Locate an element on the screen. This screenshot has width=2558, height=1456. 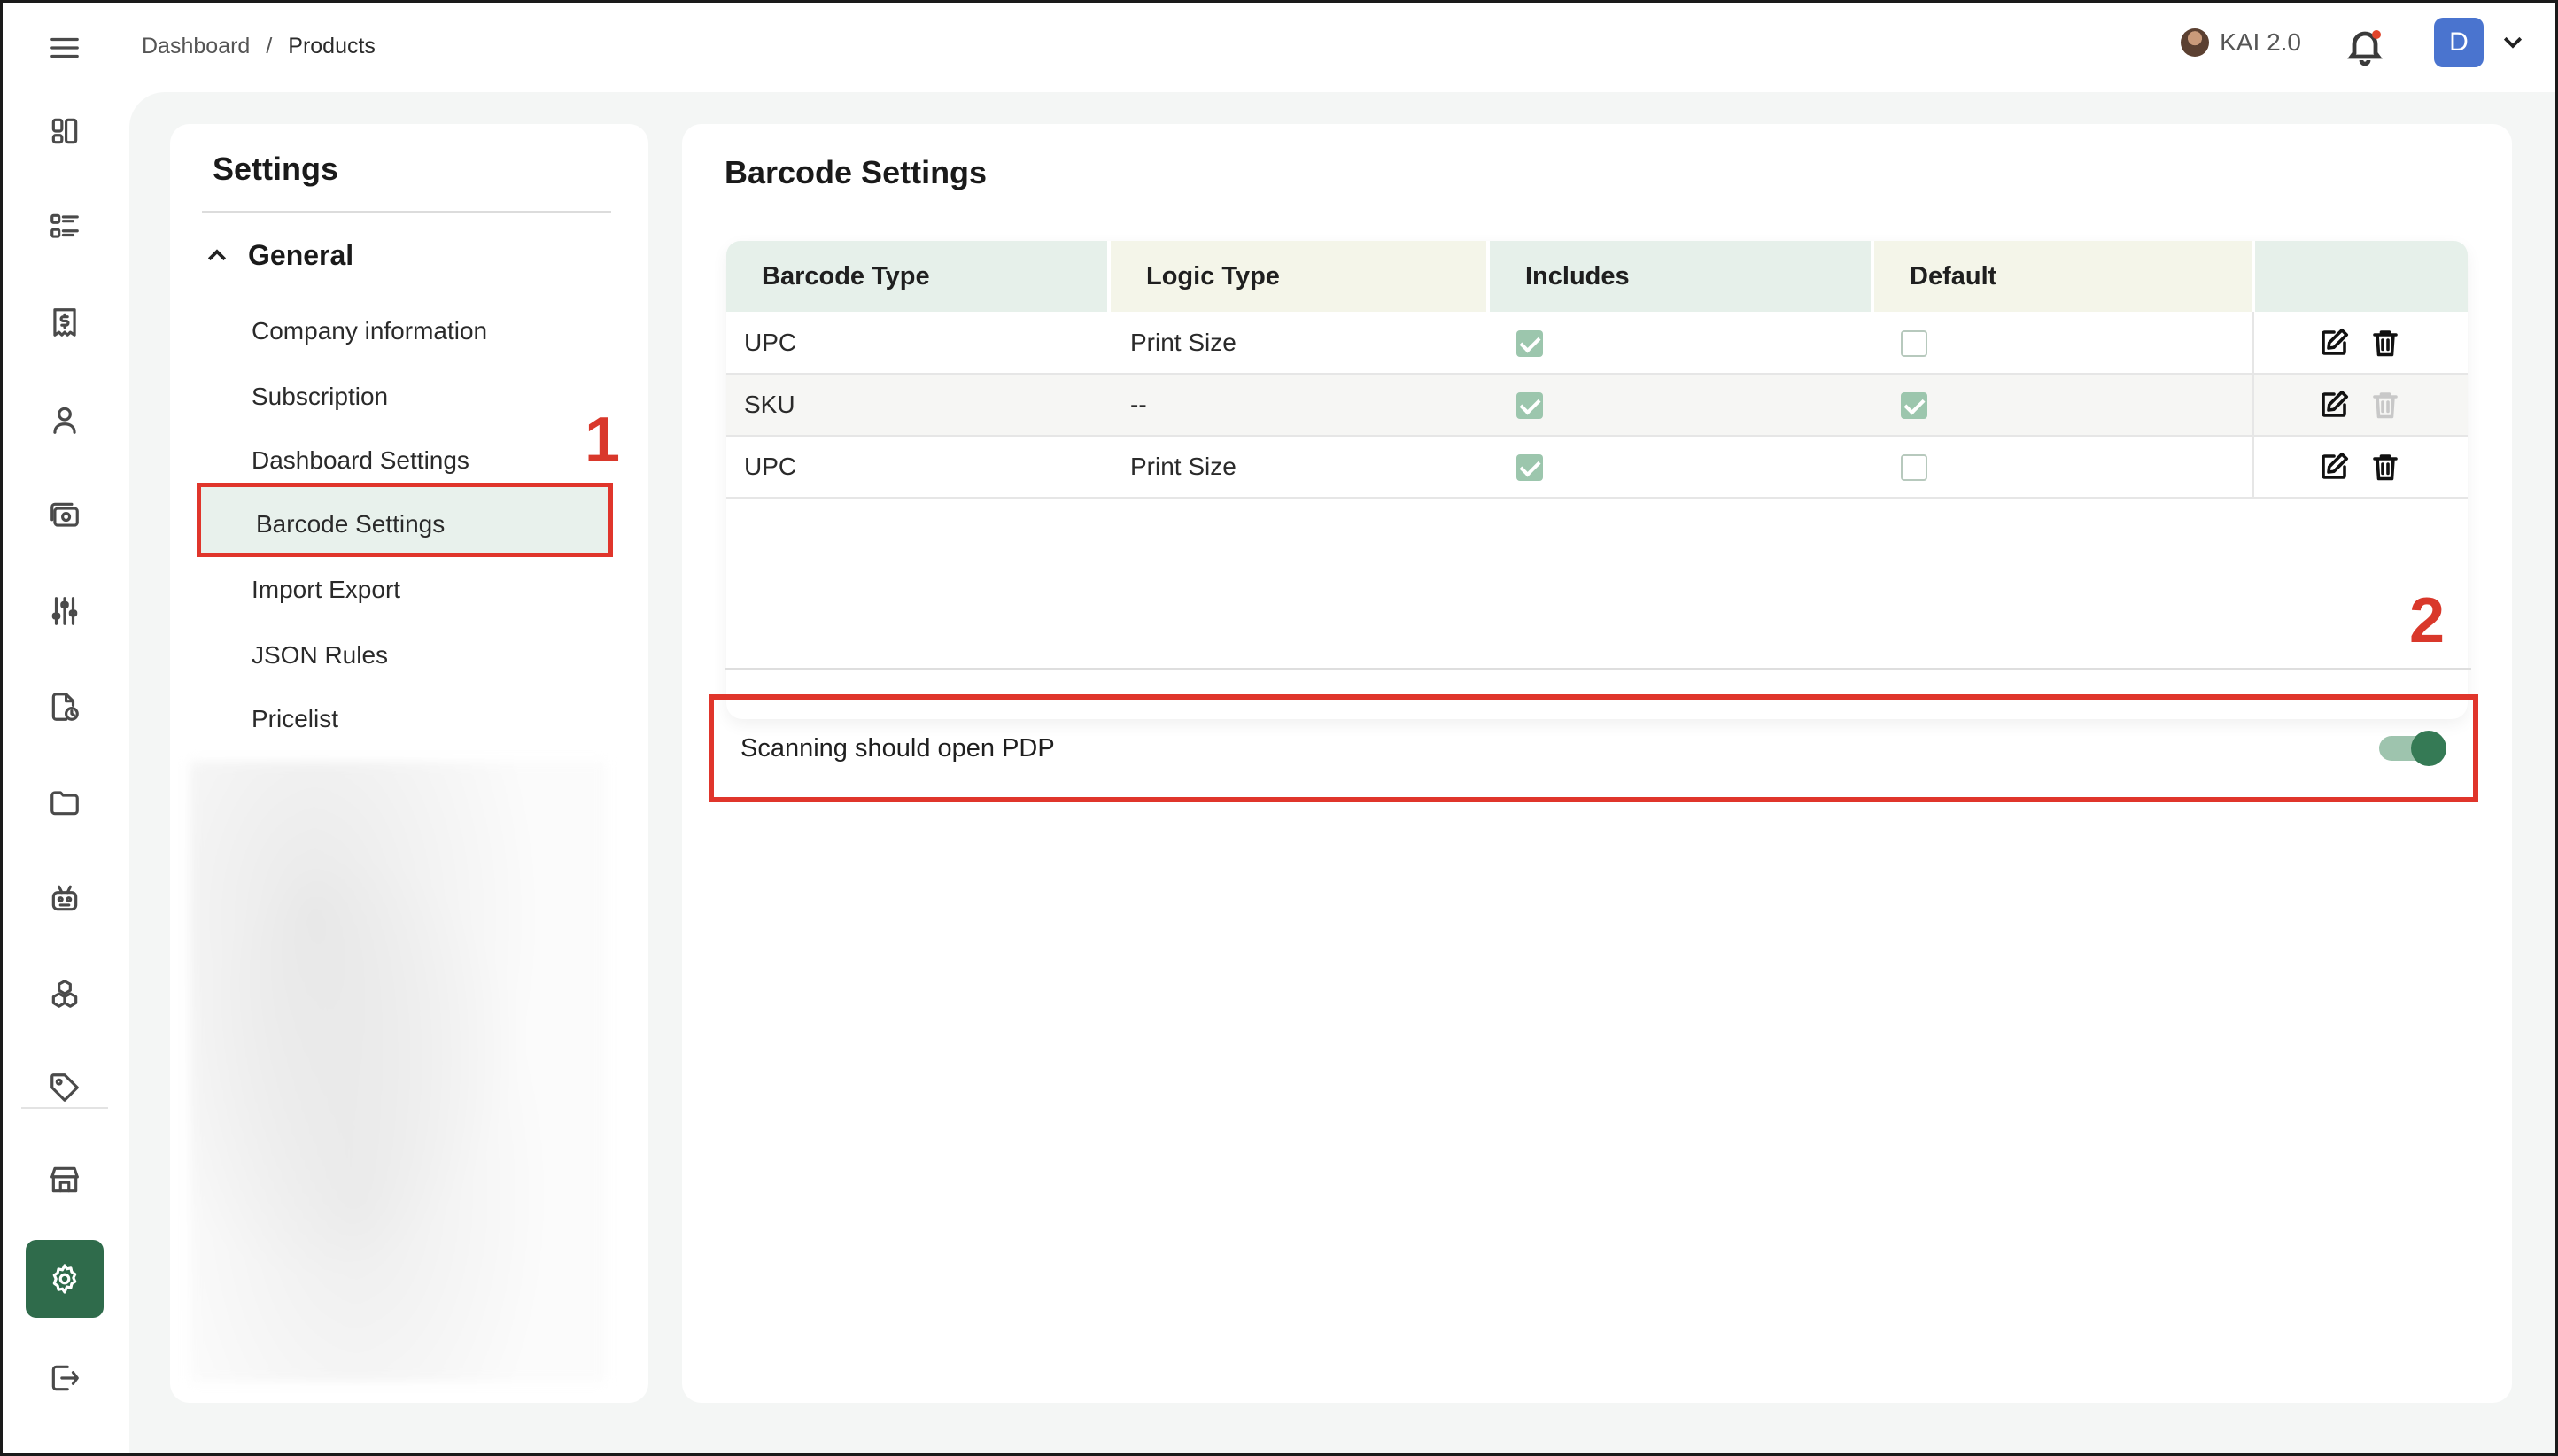
scan-open-pdp-toggle is located at coordinates (2412, 748).